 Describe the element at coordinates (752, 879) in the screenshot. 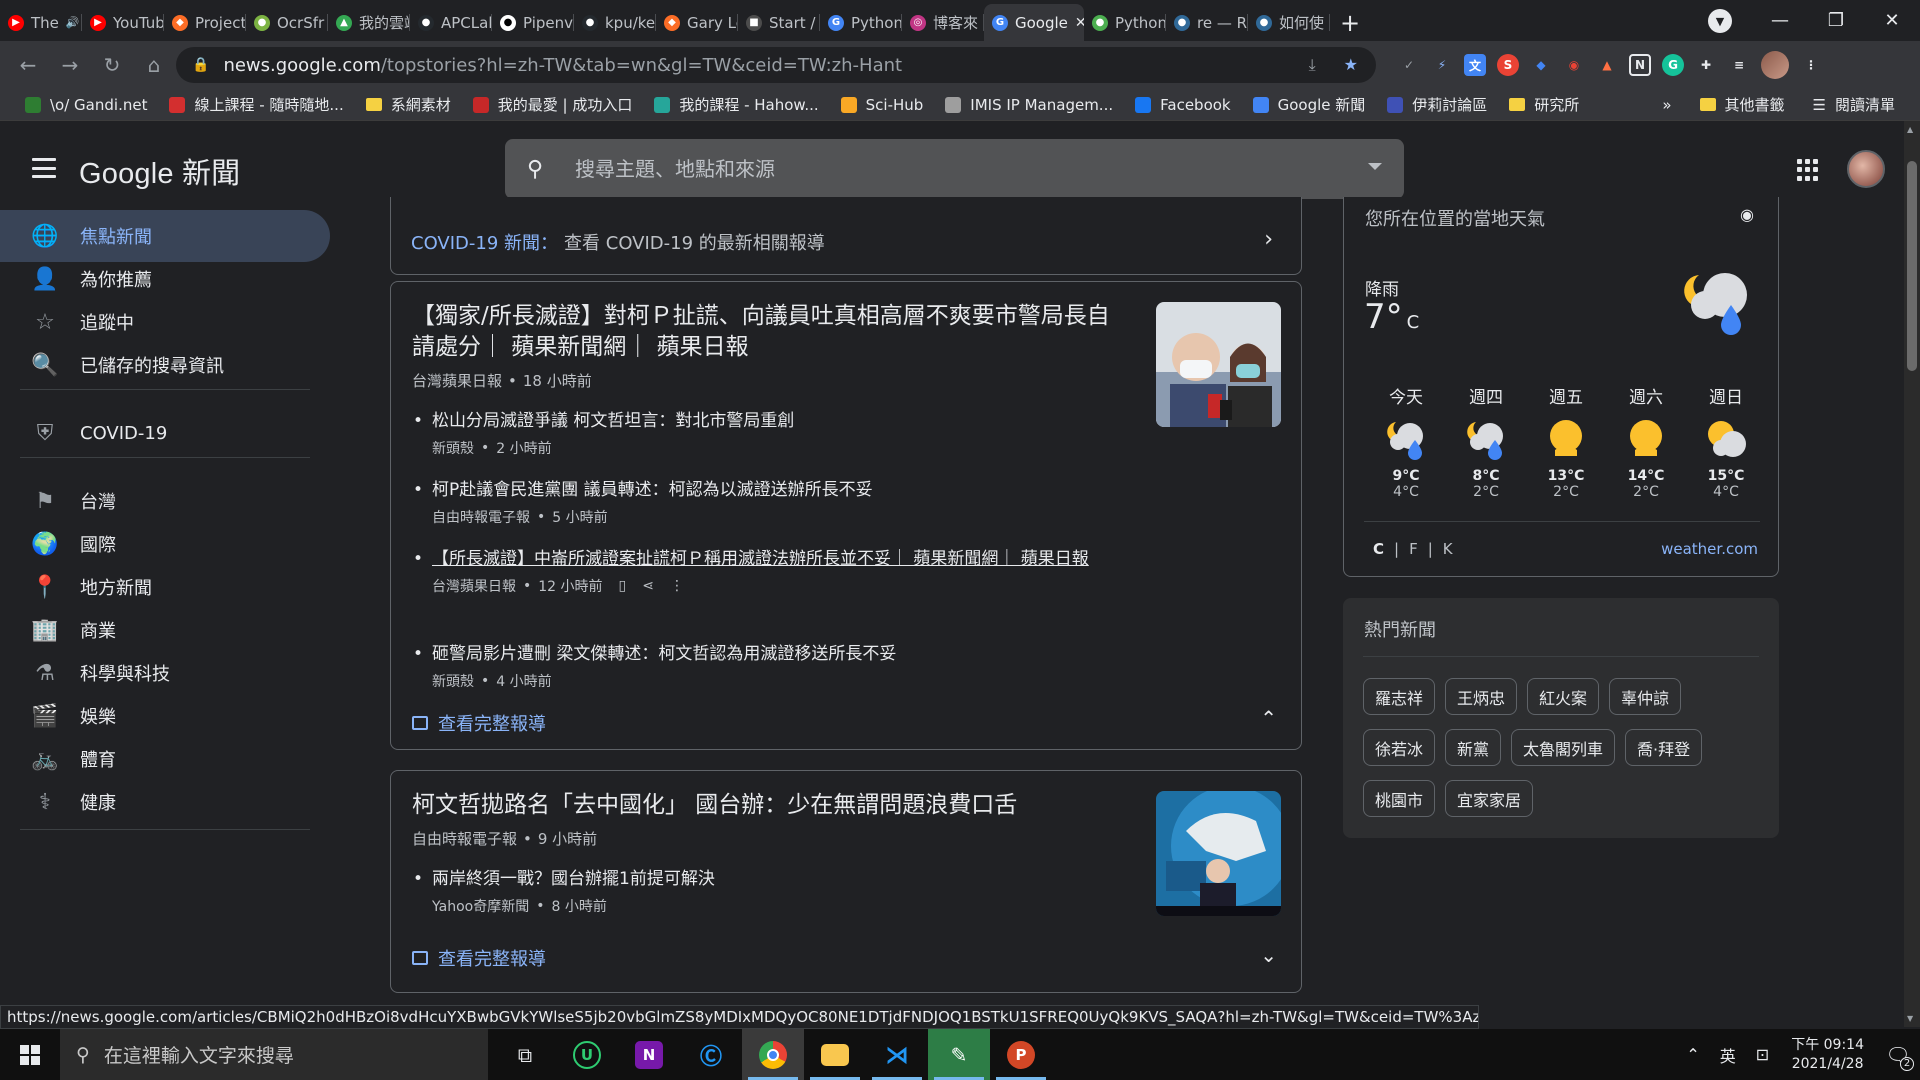

I see `sub-story-title: 兩岸終須一戰？國台辦擺1前提可解決` at that location.